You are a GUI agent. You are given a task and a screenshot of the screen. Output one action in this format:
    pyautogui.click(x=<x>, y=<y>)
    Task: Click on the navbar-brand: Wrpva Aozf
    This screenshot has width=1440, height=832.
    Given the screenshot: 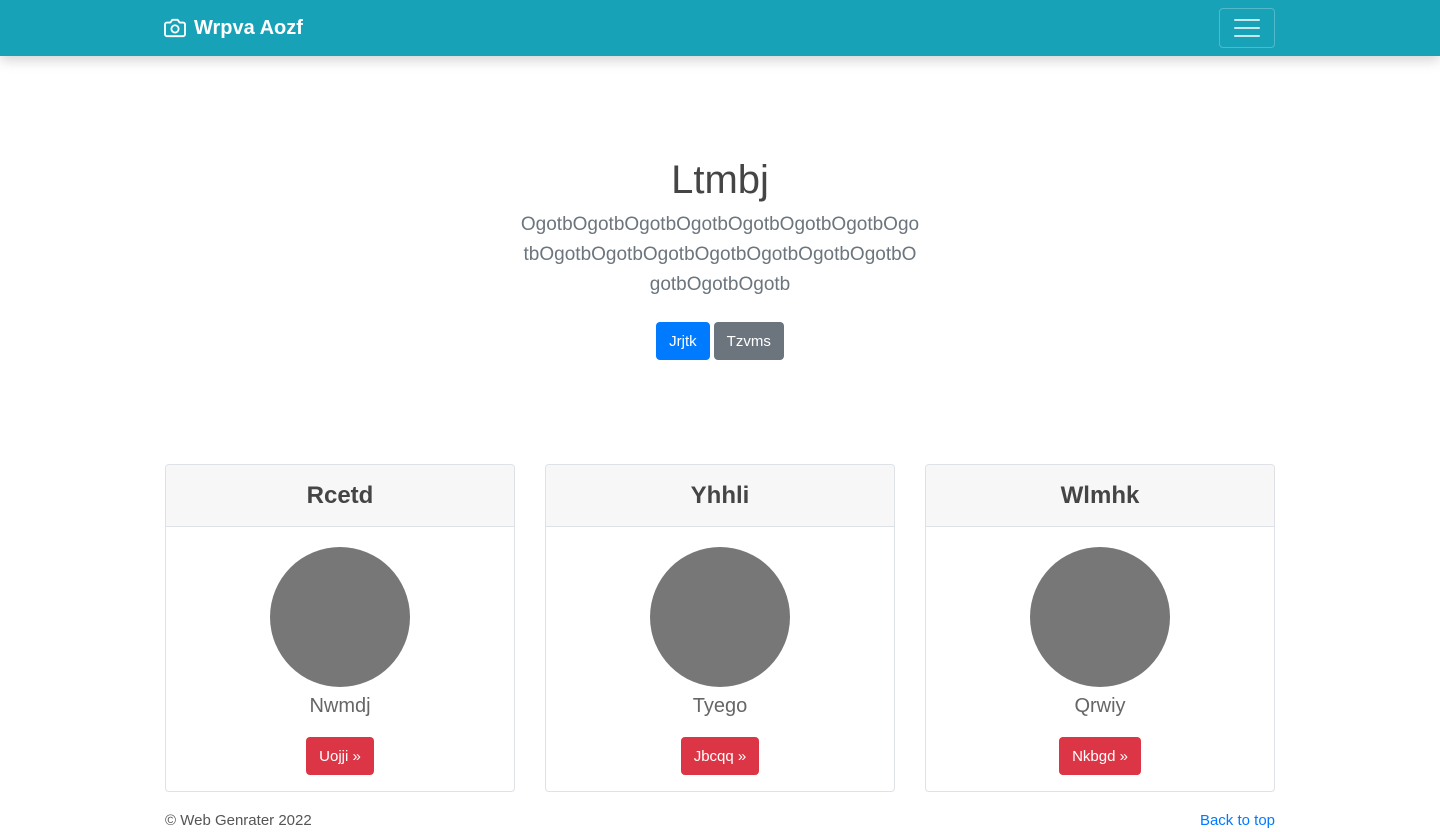 What is the action you would take?
    pyautogui.click(x=233, y=28)
    